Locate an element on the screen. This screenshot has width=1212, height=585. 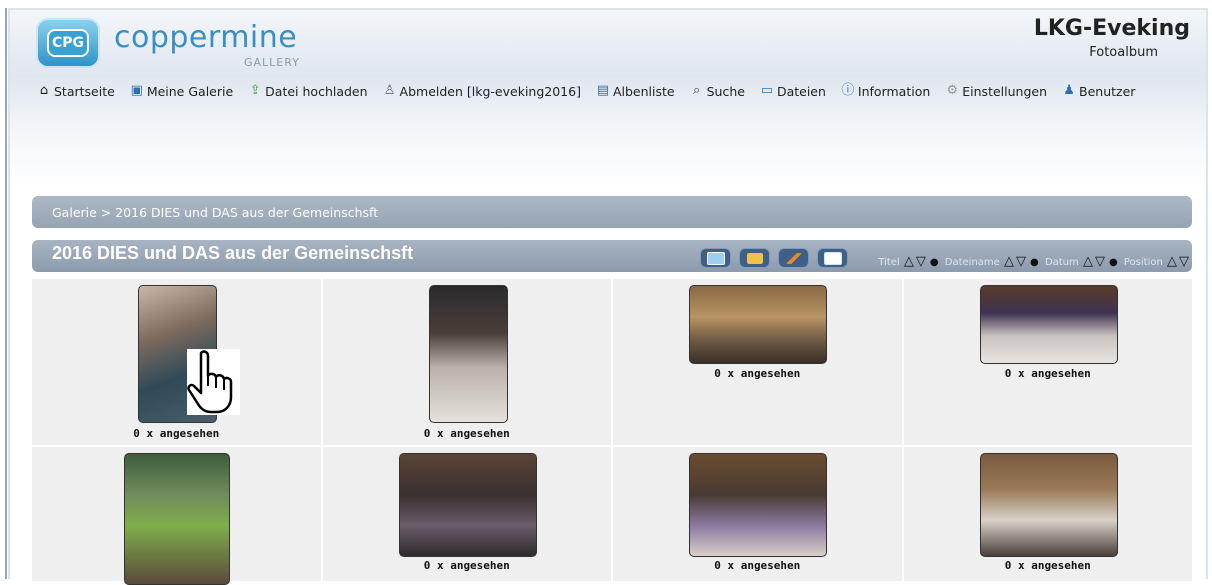
nav-item-suche: ⌕ Suche is located at coordinates (717, 91).